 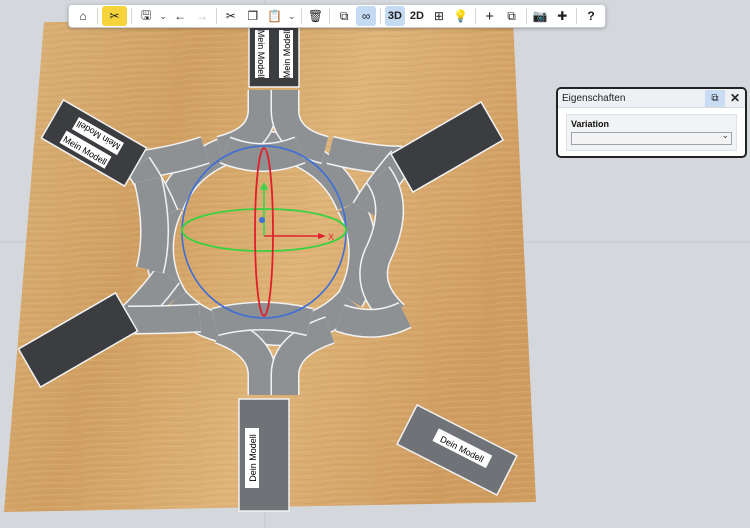 I want to click on chevron-down-icon: ⌄, so click(x=725, y=135).